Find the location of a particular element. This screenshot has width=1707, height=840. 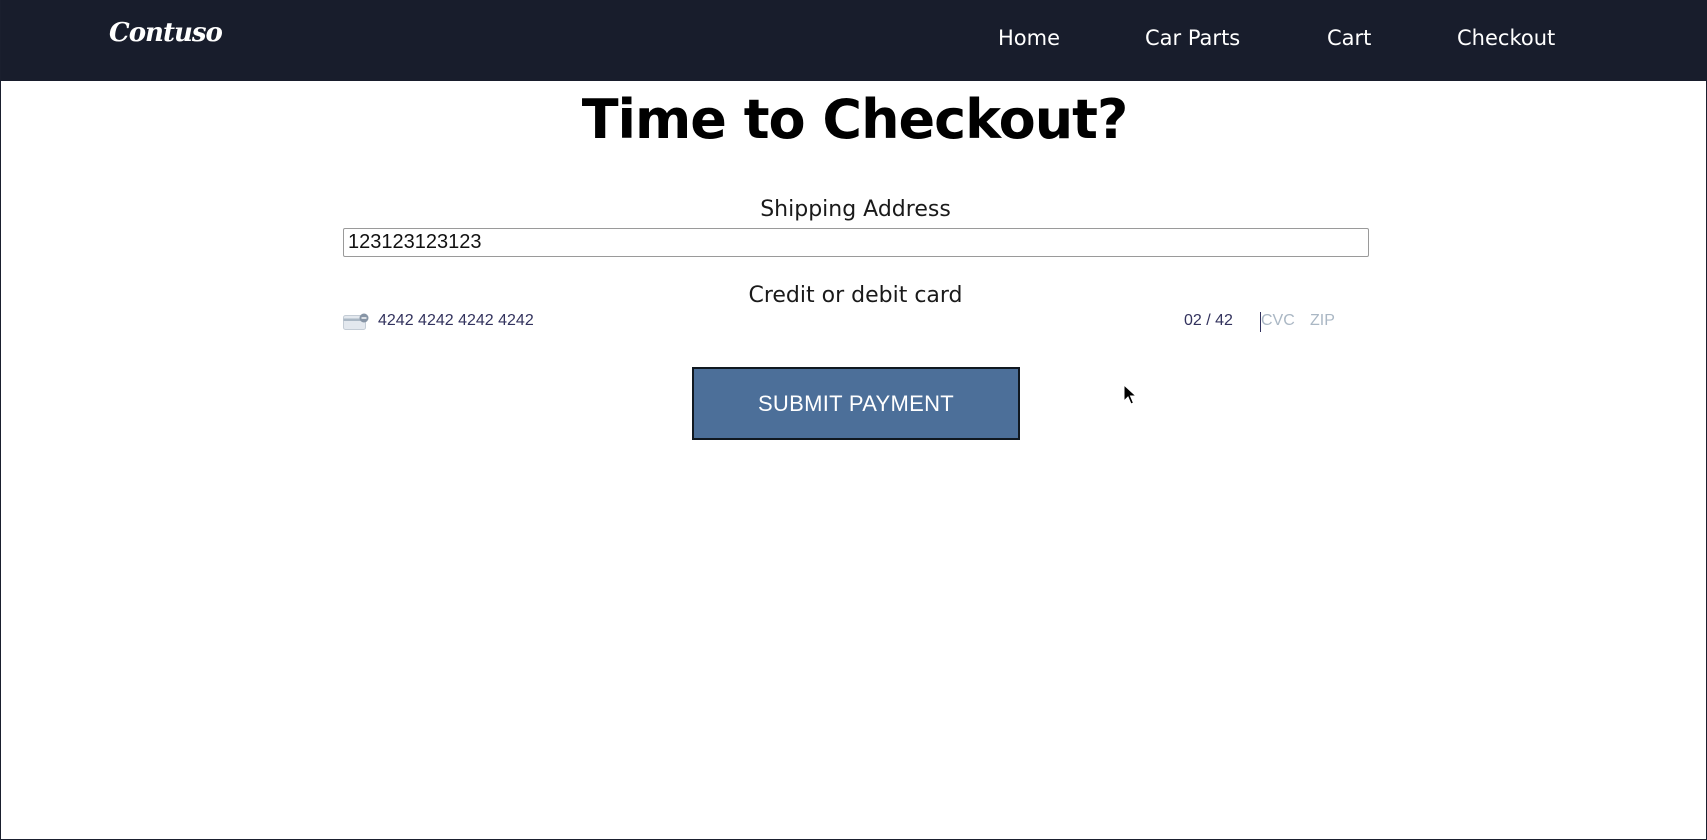

generic-credit-card-icon is located at coordinates (356, 321).